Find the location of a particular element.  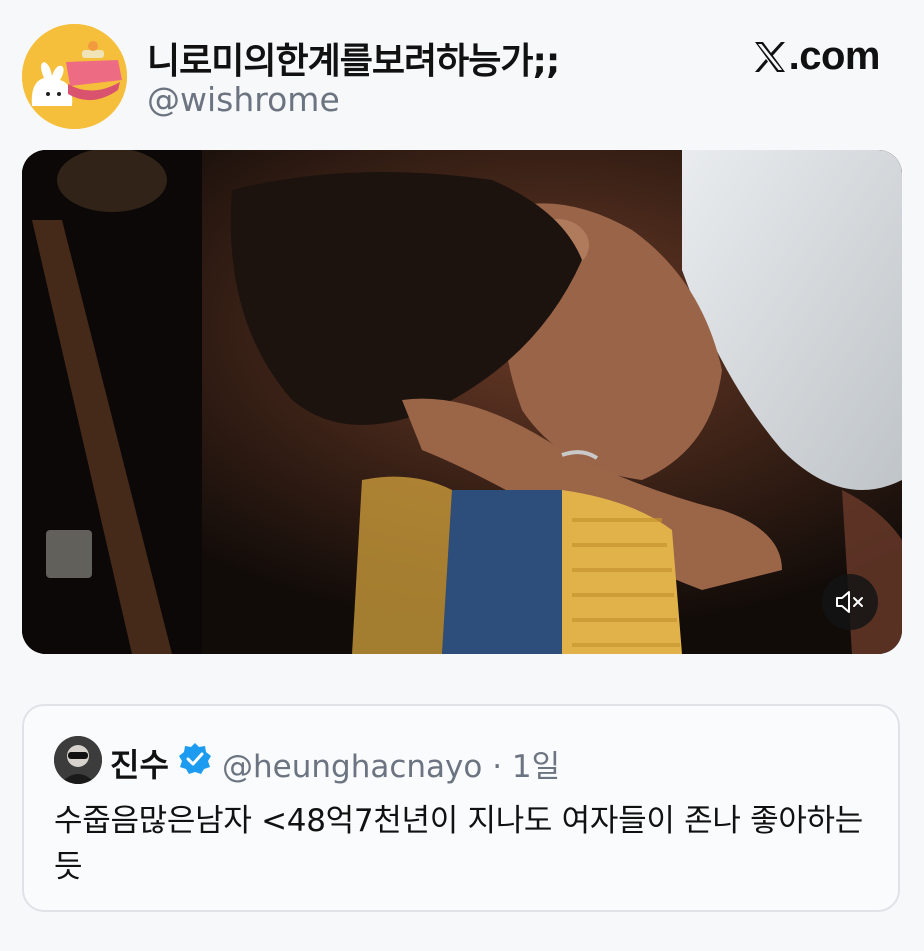

mute-toggle-button is located at coordinates (850, 602).